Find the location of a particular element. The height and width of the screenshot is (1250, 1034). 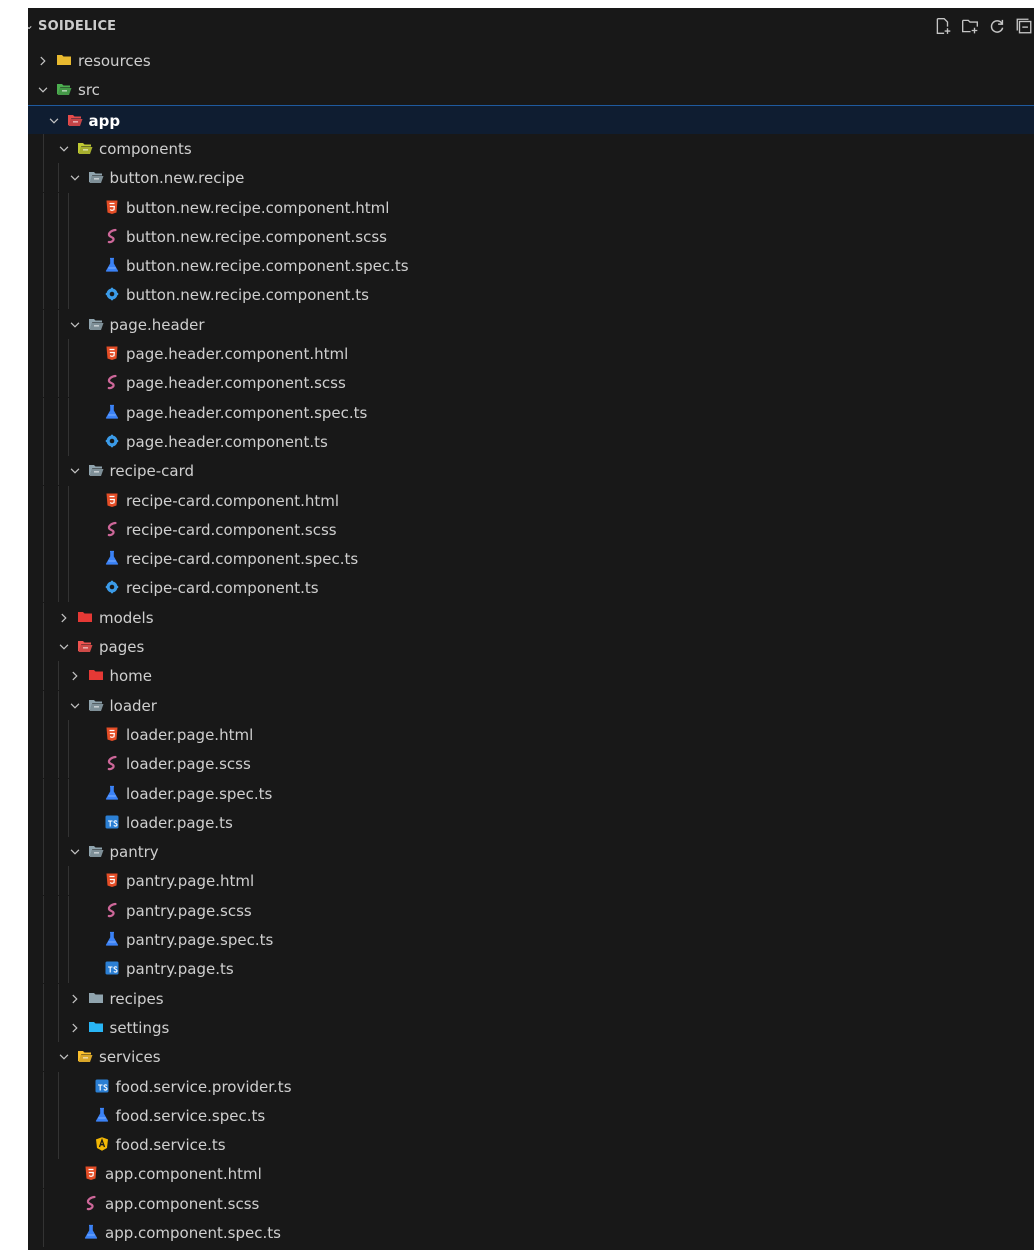

file-item-loader-page-ts: loader.page.ts is located at coordinates (531, 822).